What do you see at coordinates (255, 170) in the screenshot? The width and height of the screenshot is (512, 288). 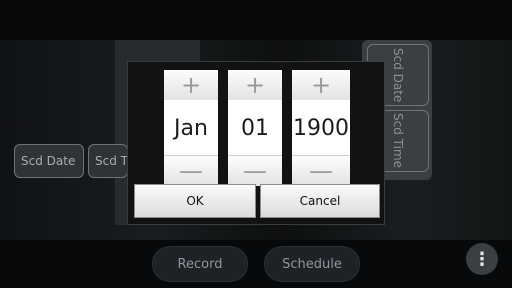 I see `day-decrement-button: —` at bounding box center [255, 170].